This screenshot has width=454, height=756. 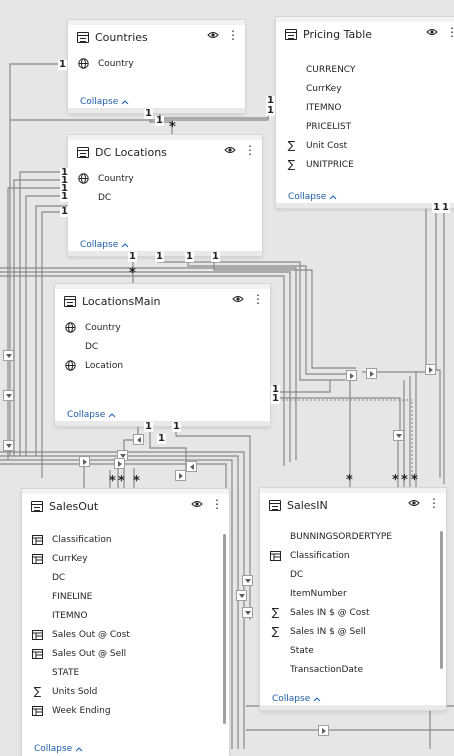 I want to click on table-card-dc-locations: DC Locations ⋮ Country DC Collapse, so click(x=165, y=195).